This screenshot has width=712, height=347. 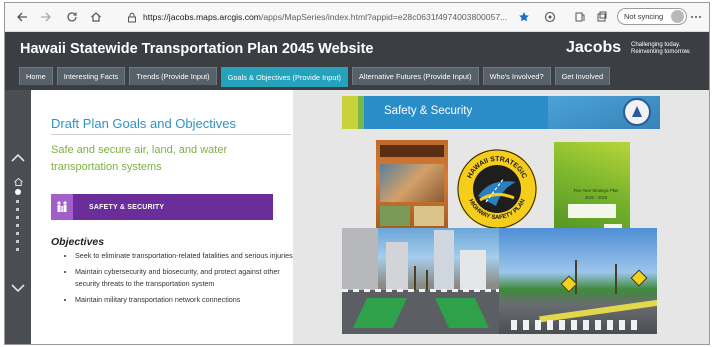 What do you see at coordinates (173, 76) in the screenshot?
I see `tab-trends: Trends (Provide Input)` at bounding box center [173, 76].